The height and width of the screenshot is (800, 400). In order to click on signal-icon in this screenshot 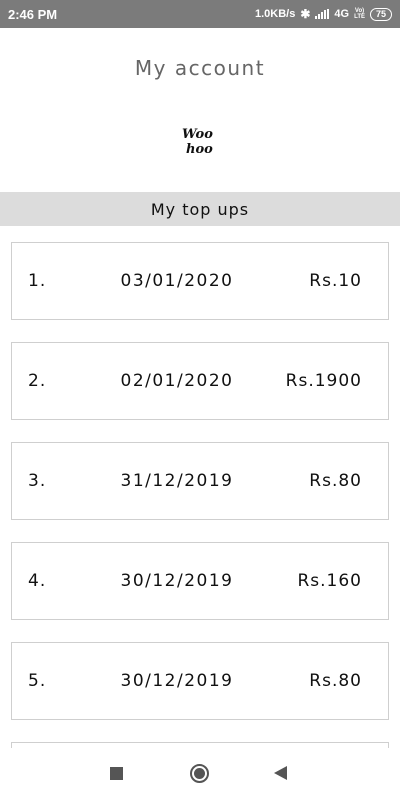, I will do `click(322, 14)`.